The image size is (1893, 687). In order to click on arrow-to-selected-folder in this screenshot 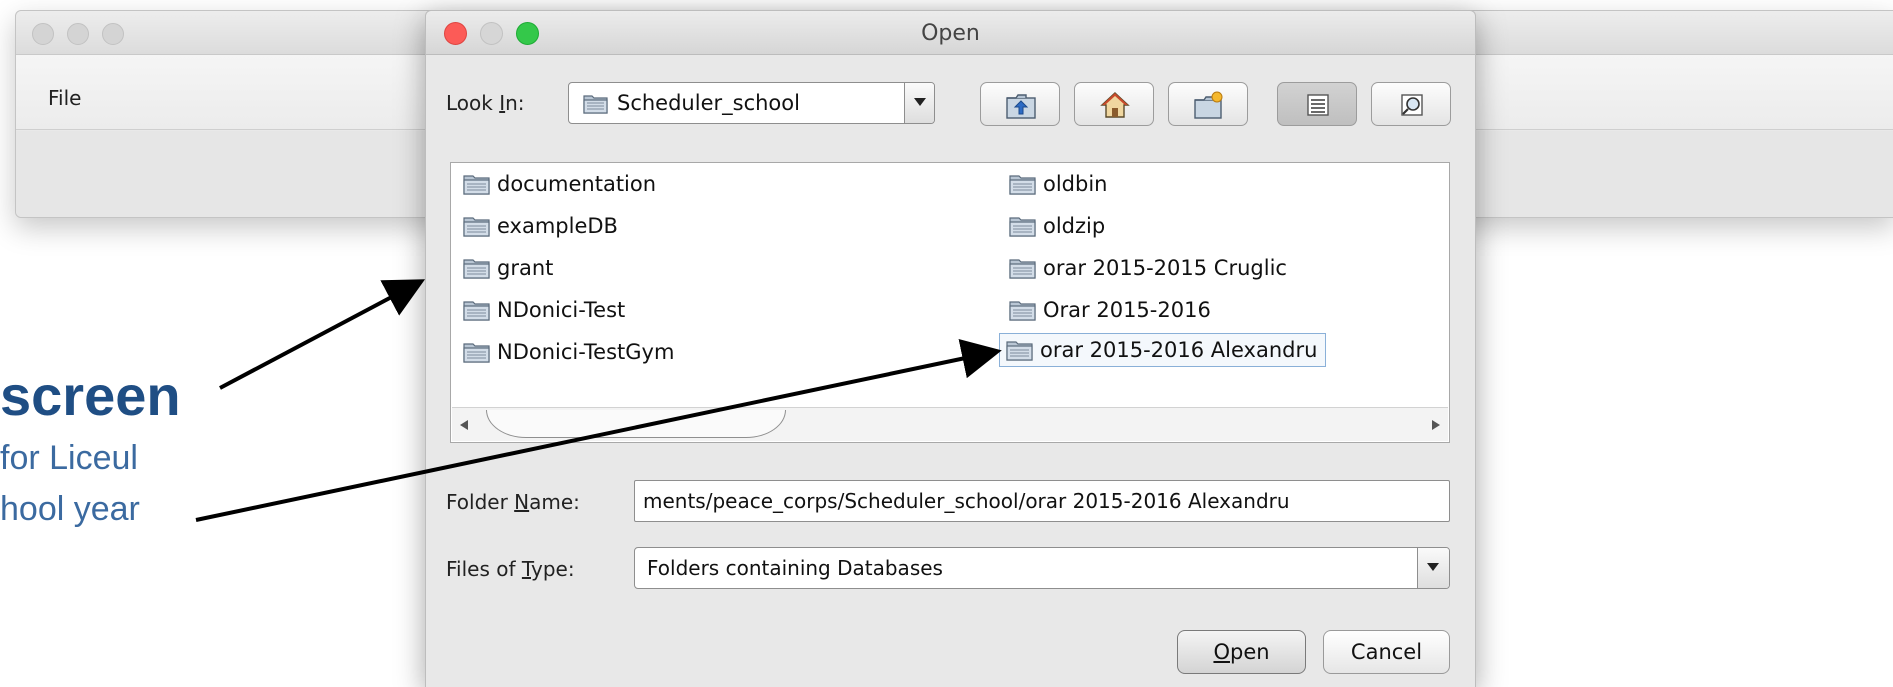, I will do `click(598, 430)`.